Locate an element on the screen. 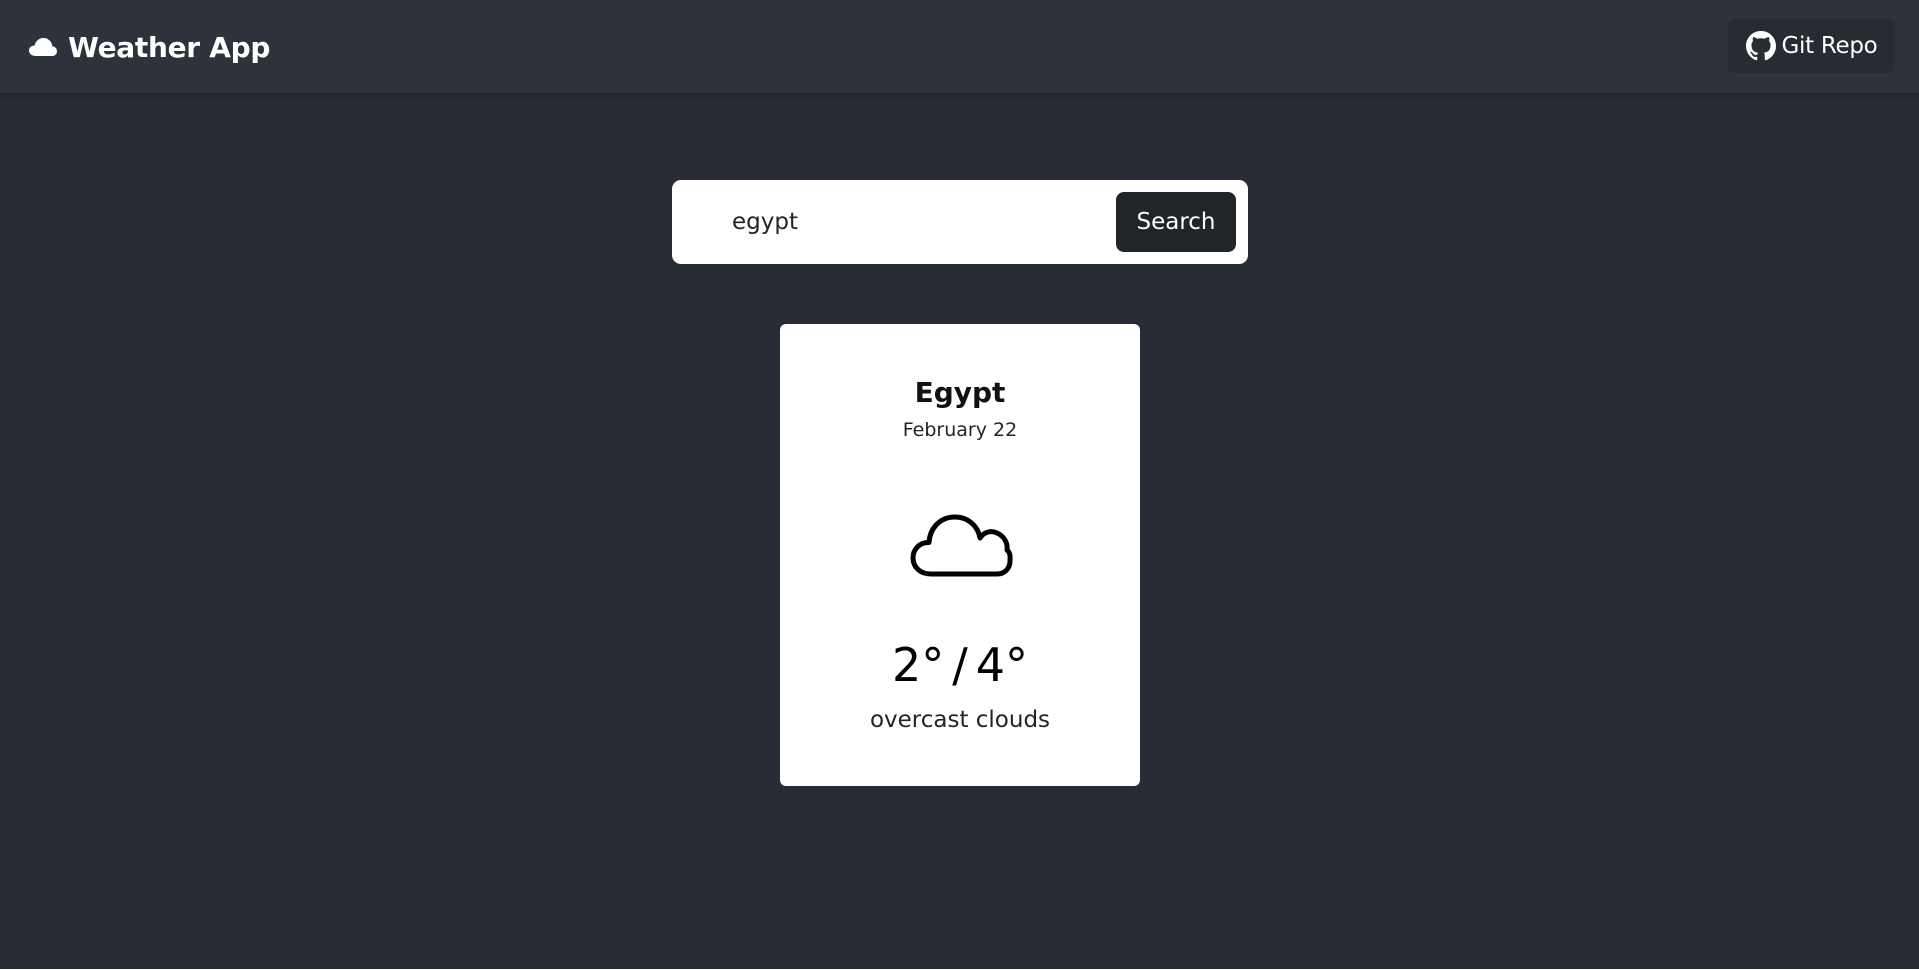 The width and height of the screenshot is (1919, 970). git-repo-label: Git Repo is located at coordinates (1829, 46).